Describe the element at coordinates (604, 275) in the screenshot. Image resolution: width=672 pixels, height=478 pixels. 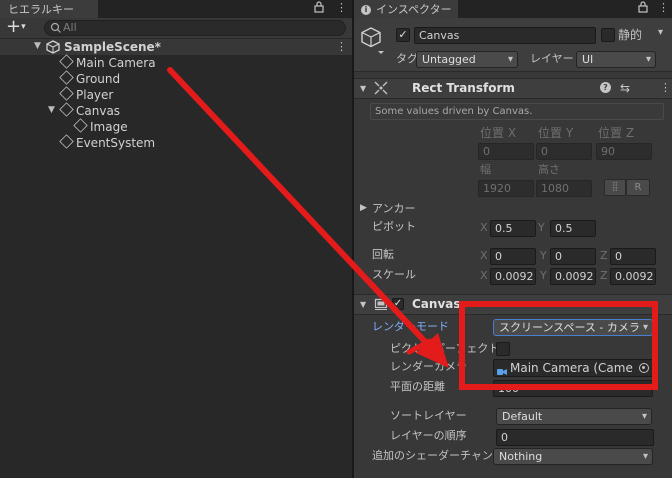
I see `scale-z-label: Z` at that location.